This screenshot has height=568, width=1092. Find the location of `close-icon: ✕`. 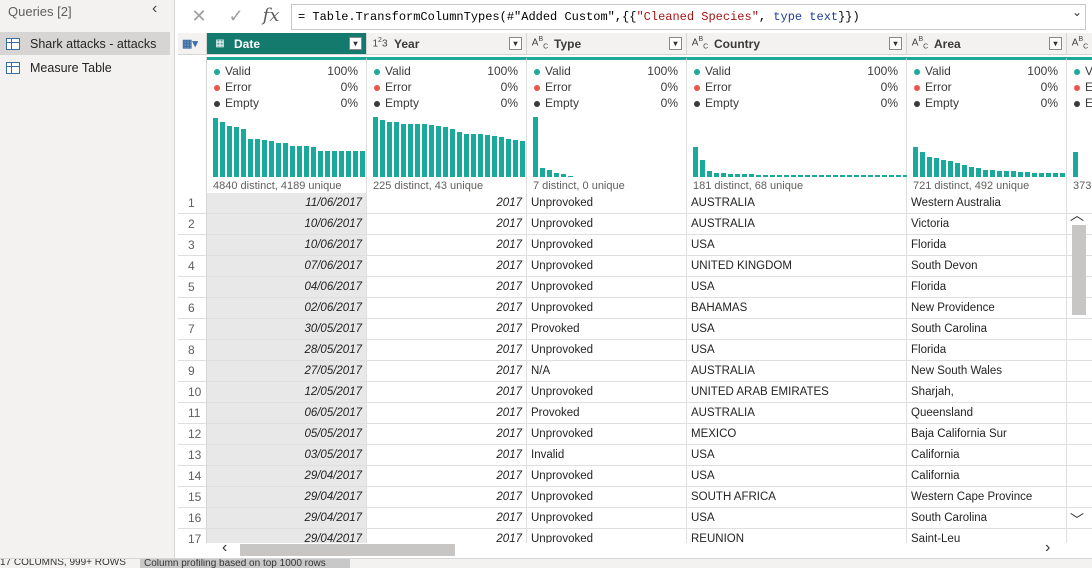

close-icon: ✕ is located at coordinates (199, 16).